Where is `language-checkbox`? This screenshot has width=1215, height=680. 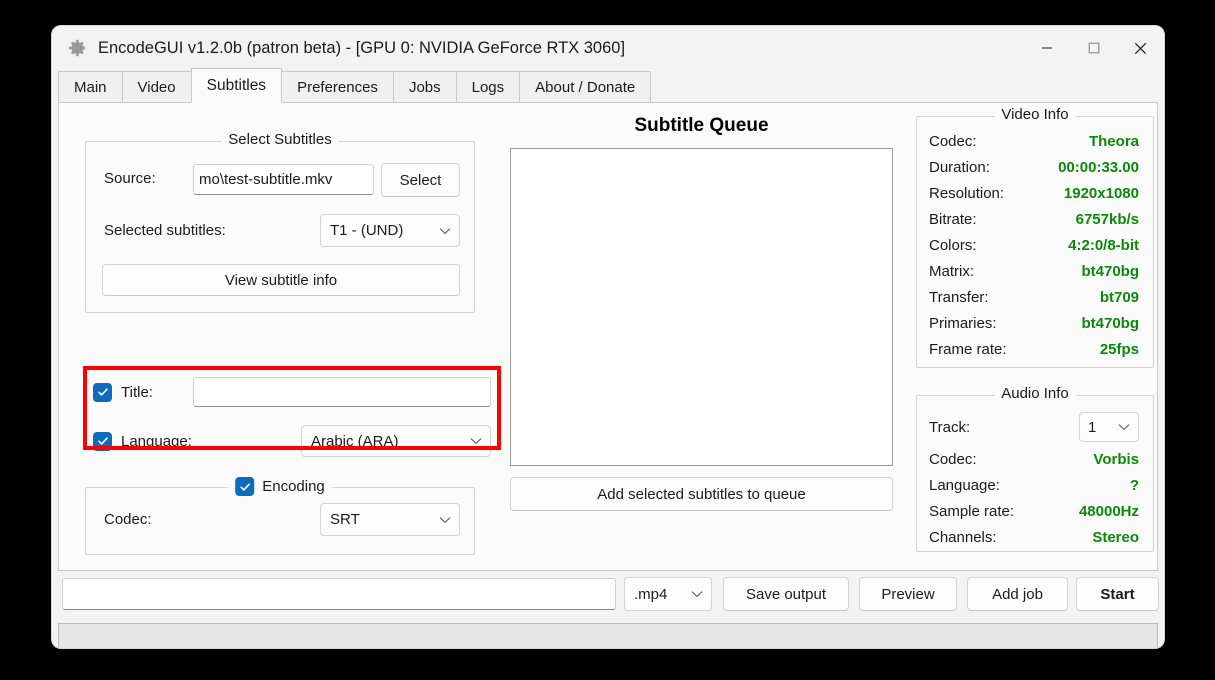 language-checkbox is located at coordinates (102, 441).